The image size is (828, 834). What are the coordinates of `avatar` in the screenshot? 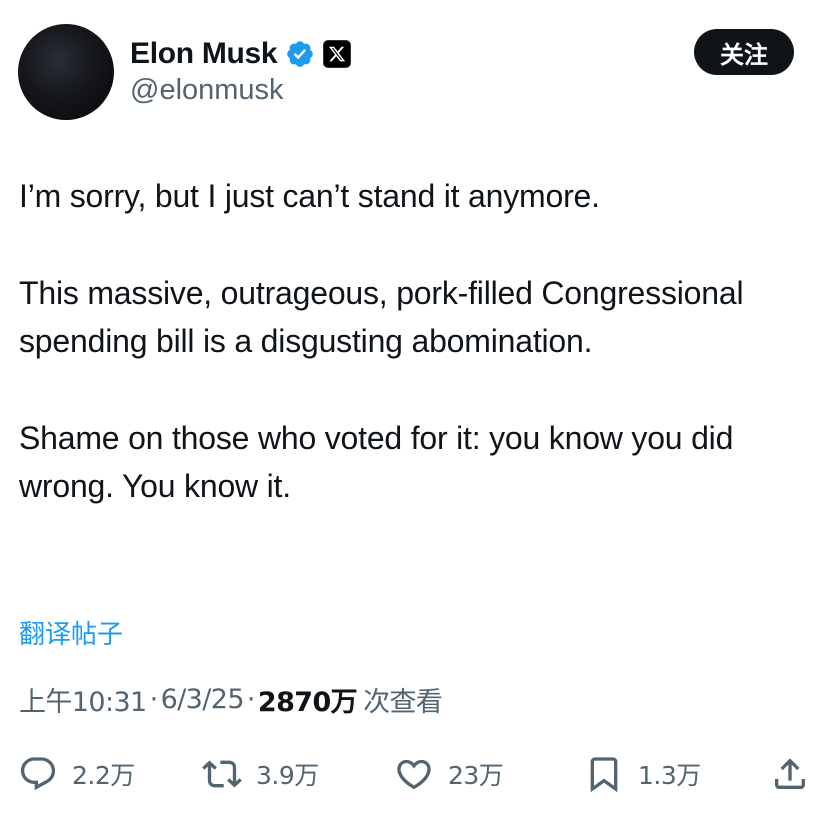 It's located at (66, 72).